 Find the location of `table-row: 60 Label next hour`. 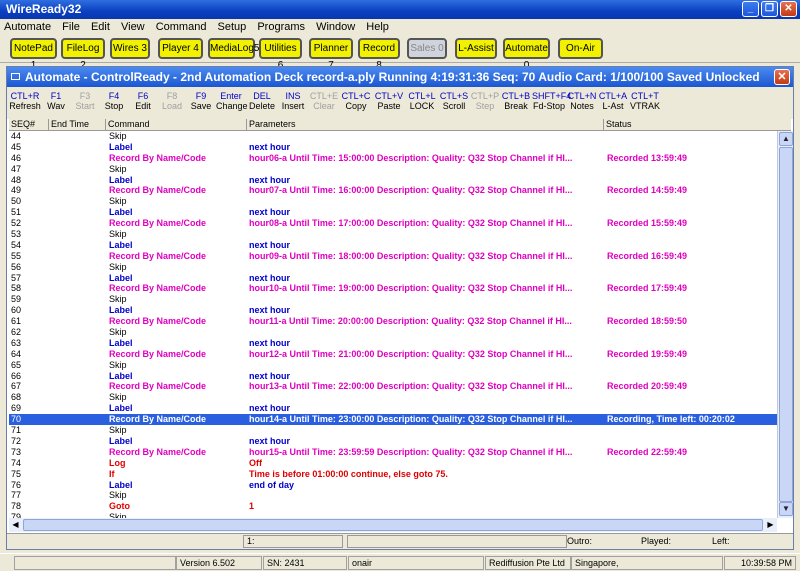

table-row: 60 Label next hour is located at coordinates (393, 310).